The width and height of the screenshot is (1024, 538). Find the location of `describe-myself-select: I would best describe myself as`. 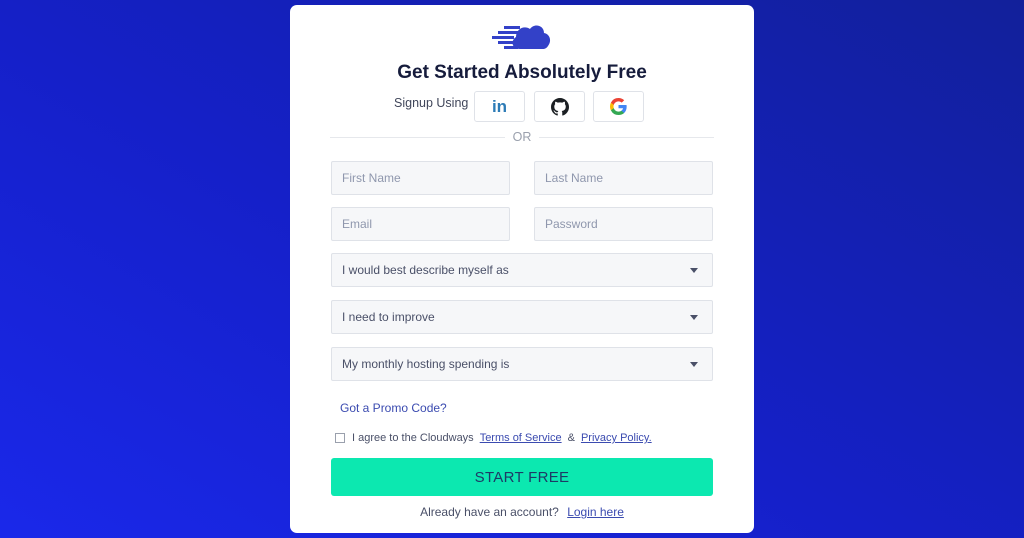

describe-myself-select: I would best describe myself as is located at coordinates (522, 270).